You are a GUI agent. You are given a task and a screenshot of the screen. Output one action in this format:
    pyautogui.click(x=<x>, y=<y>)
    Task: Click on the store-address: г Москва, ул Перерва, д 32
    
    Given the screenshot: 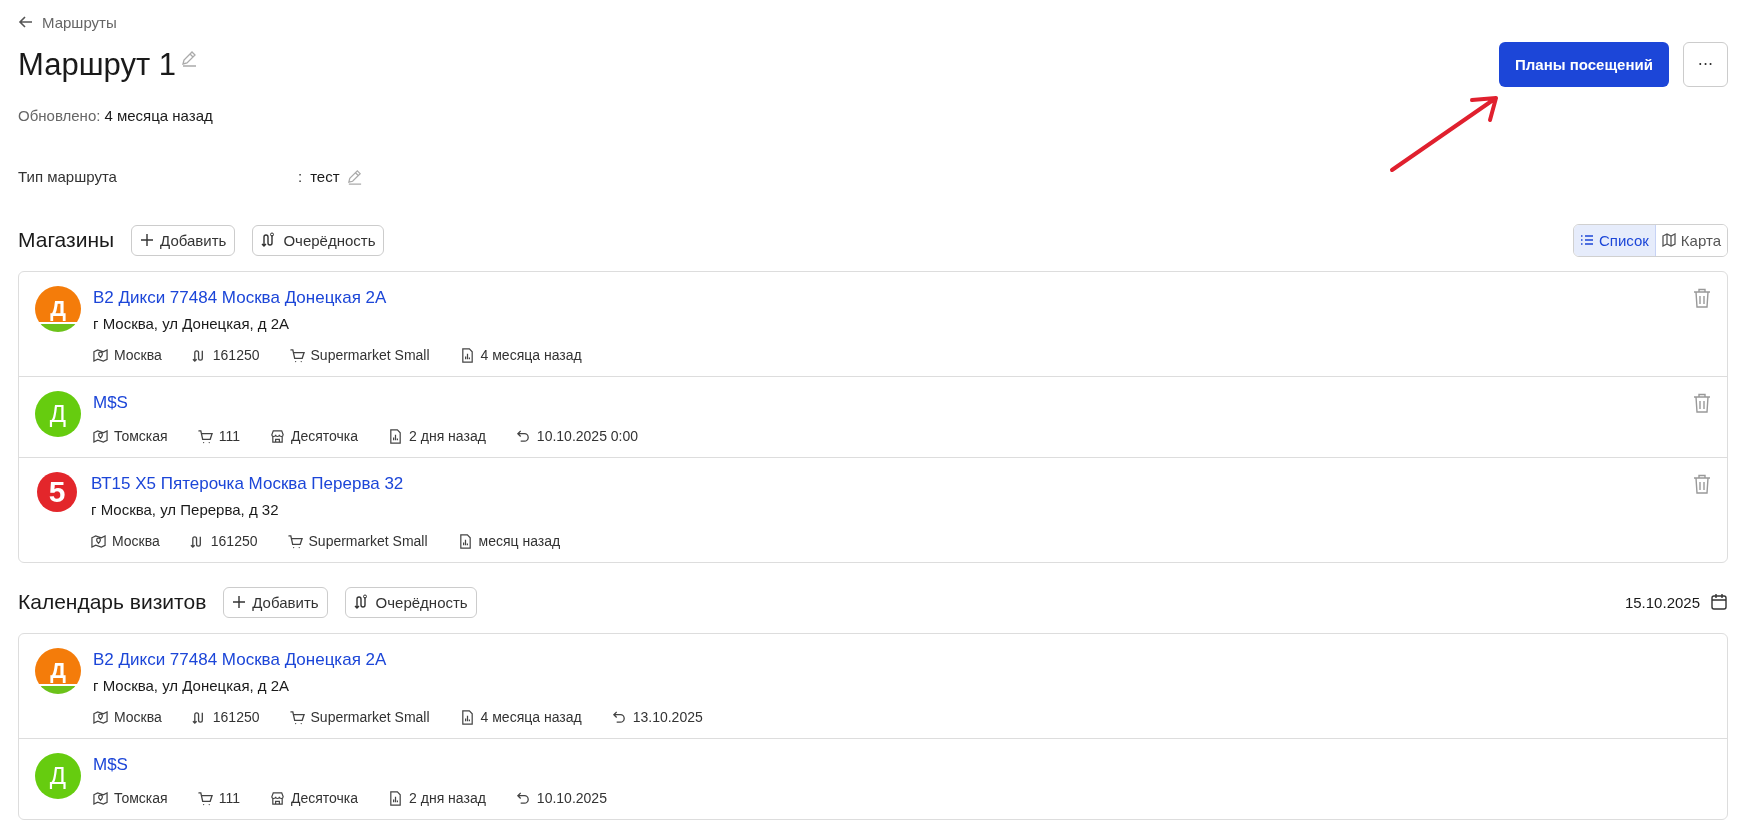 What is the action you would take?
    pyautogui.click(x=185, y=510)
    